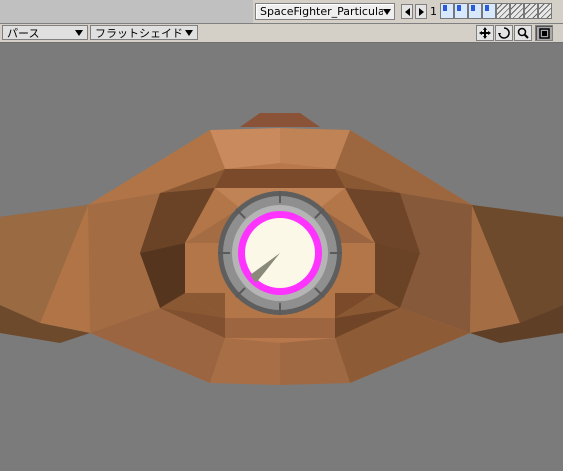 This screenshot has width=563, height=471. I want to click on maximize-view-button, so click(544, 33).